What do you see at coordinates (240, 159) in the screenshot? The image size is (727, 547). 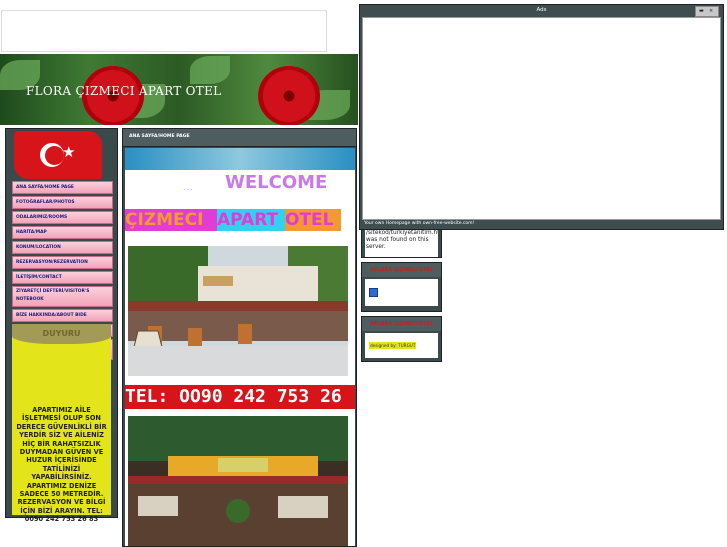 I see `sky-strip` at bounding box center [240, 159].